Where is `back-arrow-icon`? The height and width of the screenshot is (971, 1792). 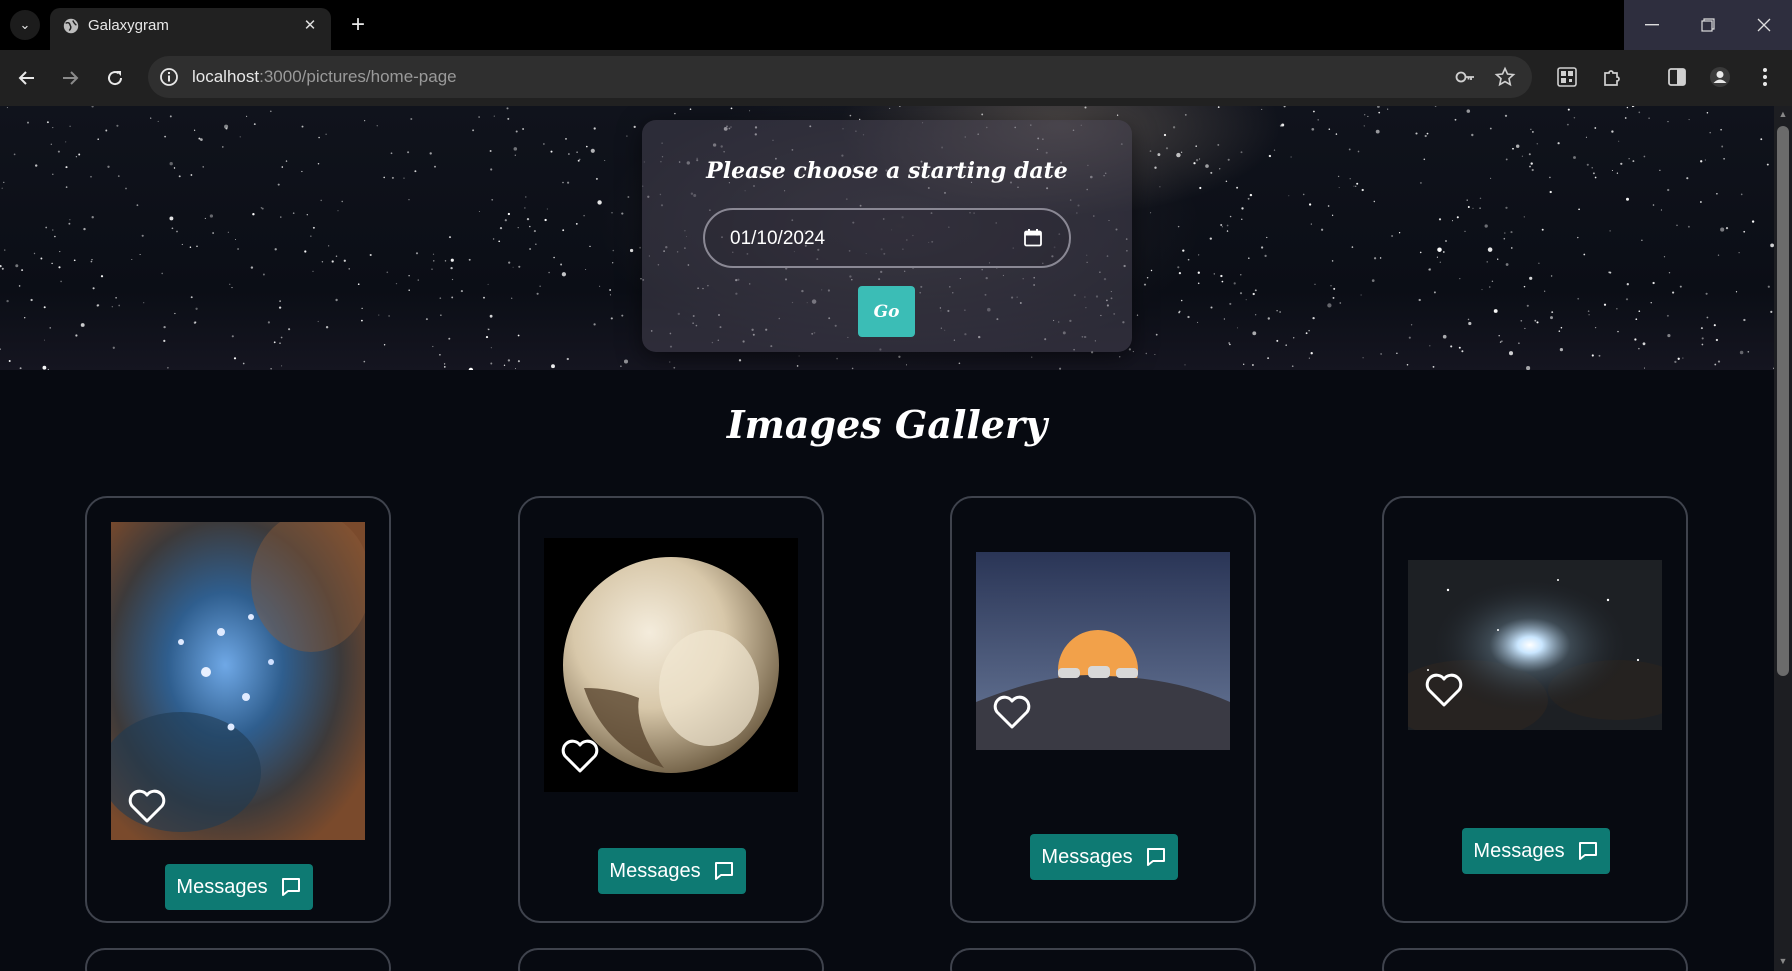
back-arrow-icon is located at coordinates (27, 78).